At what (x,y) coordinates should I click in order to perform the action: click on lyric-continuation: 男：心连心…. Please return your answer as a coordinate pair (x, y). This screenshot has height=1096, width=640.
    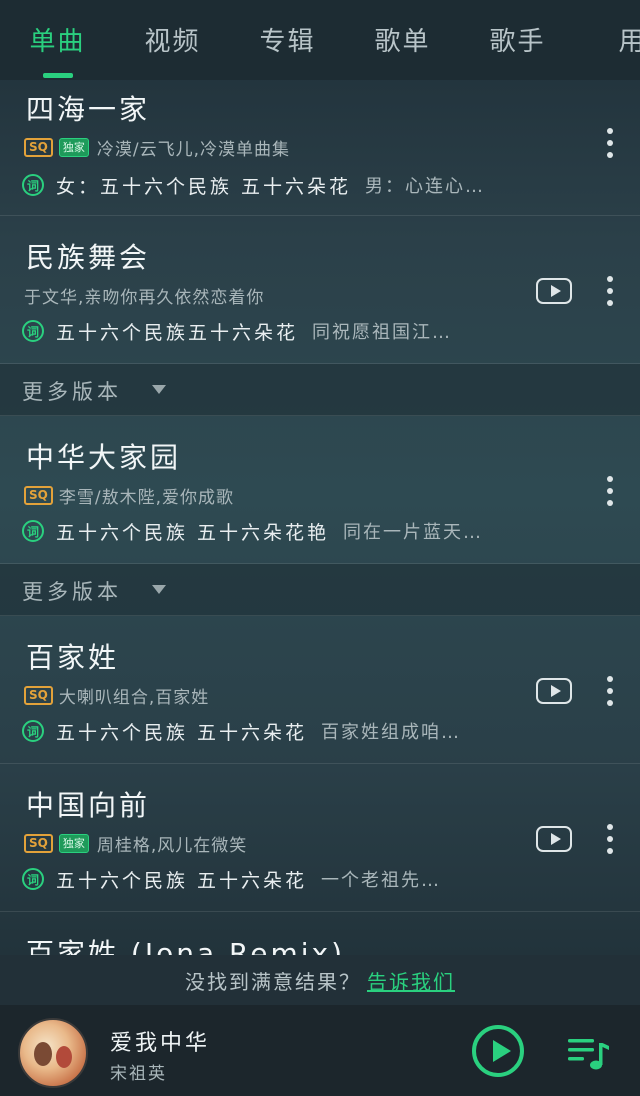
    Looking at the image, I should click on (425, 186).